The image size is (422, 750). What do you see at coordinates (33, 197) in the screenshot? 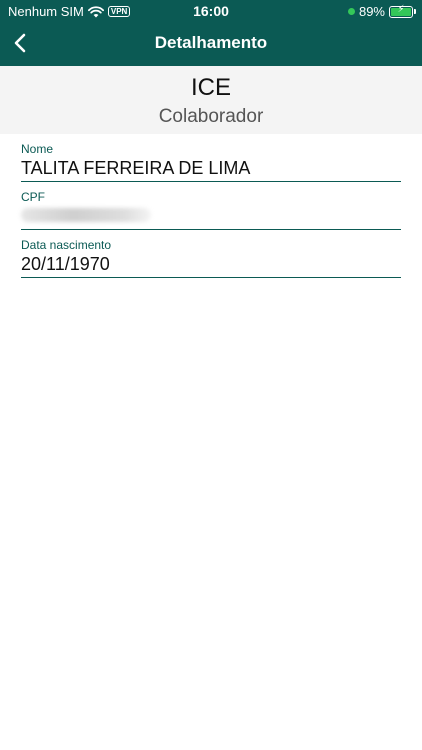
I see `cpf-label: CPF` at bounding box center [33, 197].